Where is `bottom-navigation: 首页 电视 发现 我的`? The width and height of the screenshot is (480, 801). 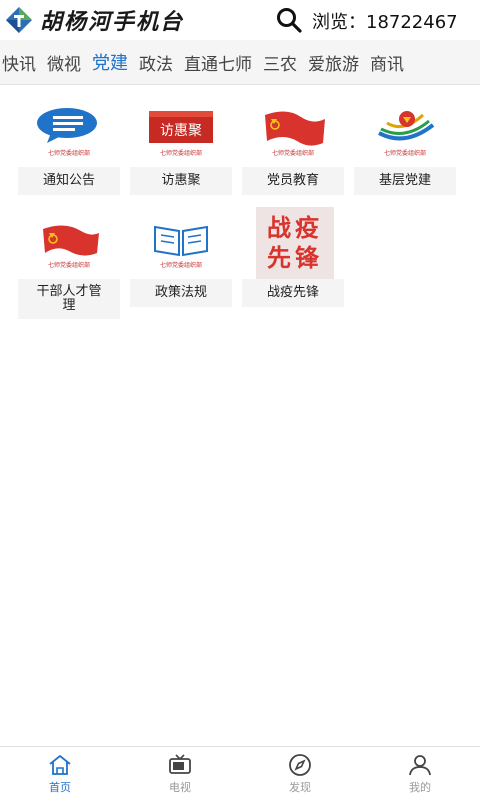
bottom-navigation: 首页 电视 发现 我的 is located at coordinates (240, 773).